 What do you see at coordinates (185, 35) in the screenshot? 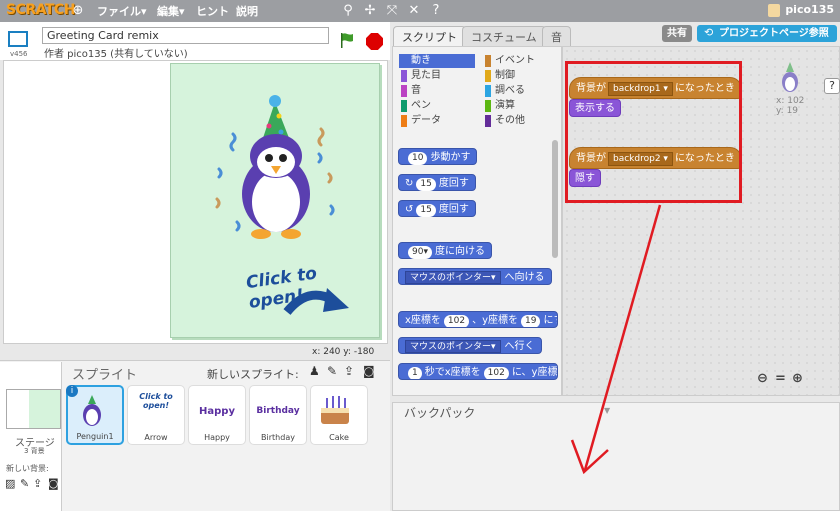
I see `project-title-input: Greeting Card remix` at bounding box center [185, 35].